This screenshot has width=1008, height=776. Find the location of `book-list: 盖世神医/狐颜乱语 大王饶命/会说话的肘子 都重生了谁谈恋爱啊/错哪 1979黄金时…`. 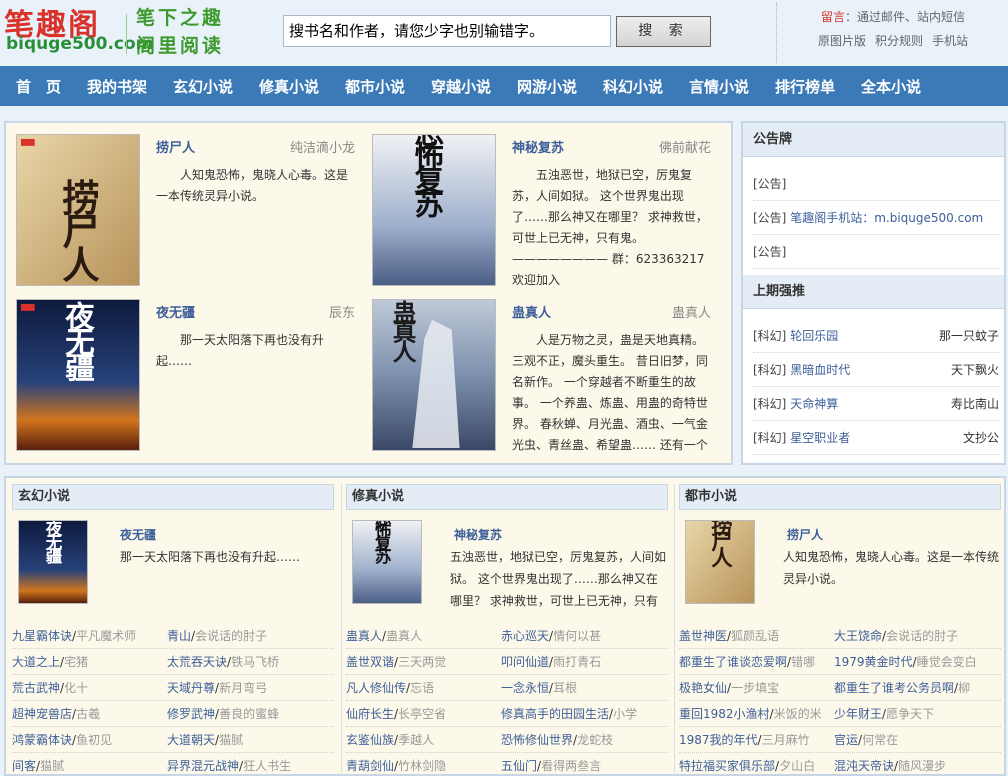

book-list: 盖世神医/狐颜乱语 大王饶命/会说话的肘子 都重生了谁谈恋爱啊/错哪 1979黄金时… is located at coordinates (840, 699).